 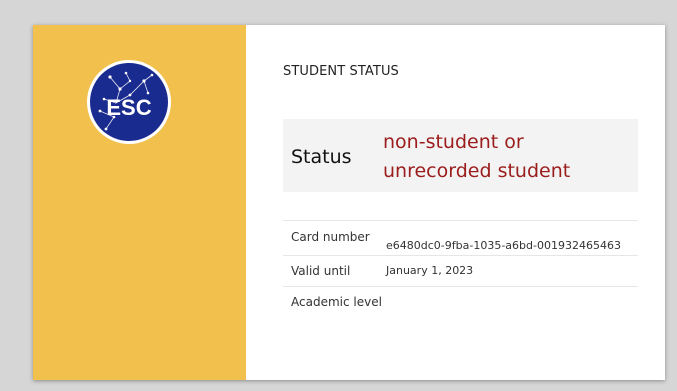 What do you see at coordinates (321, 271) in the screenshot?
I see `valid-until-label: Valid until` at bounding box center [321, 271].